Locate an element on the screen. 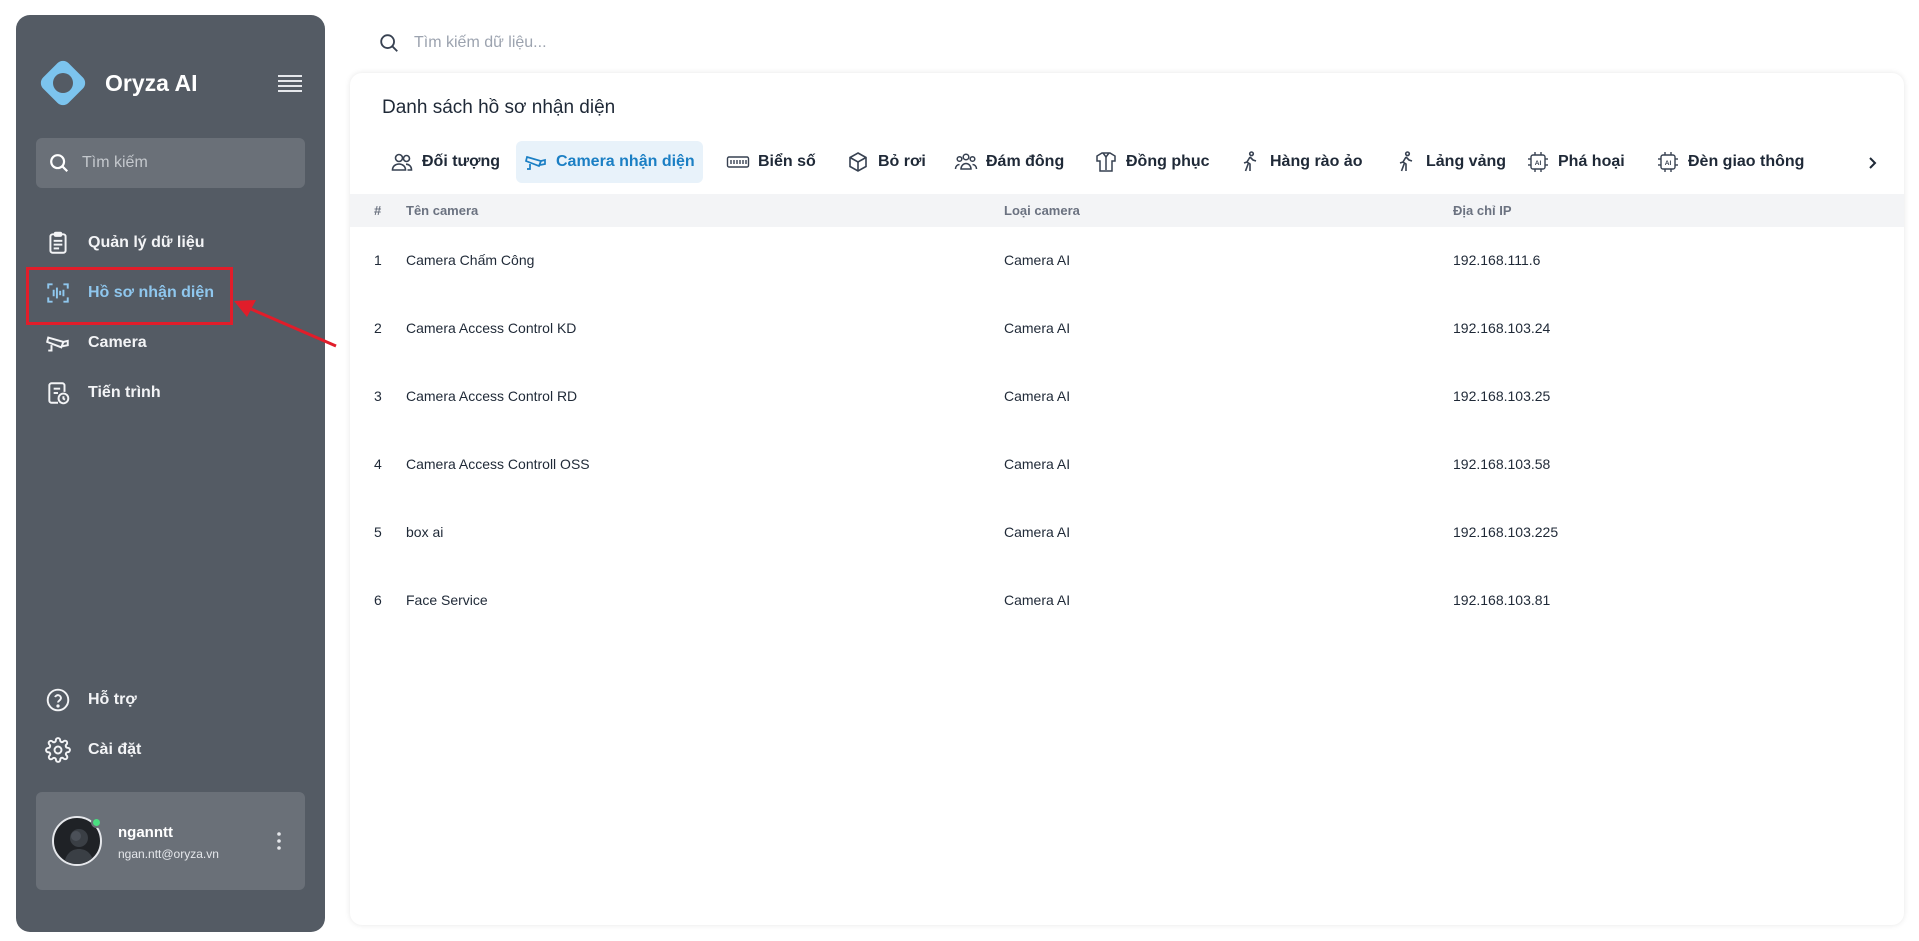  tab-license-plate: Biển số is located at coordinates (771, 162).